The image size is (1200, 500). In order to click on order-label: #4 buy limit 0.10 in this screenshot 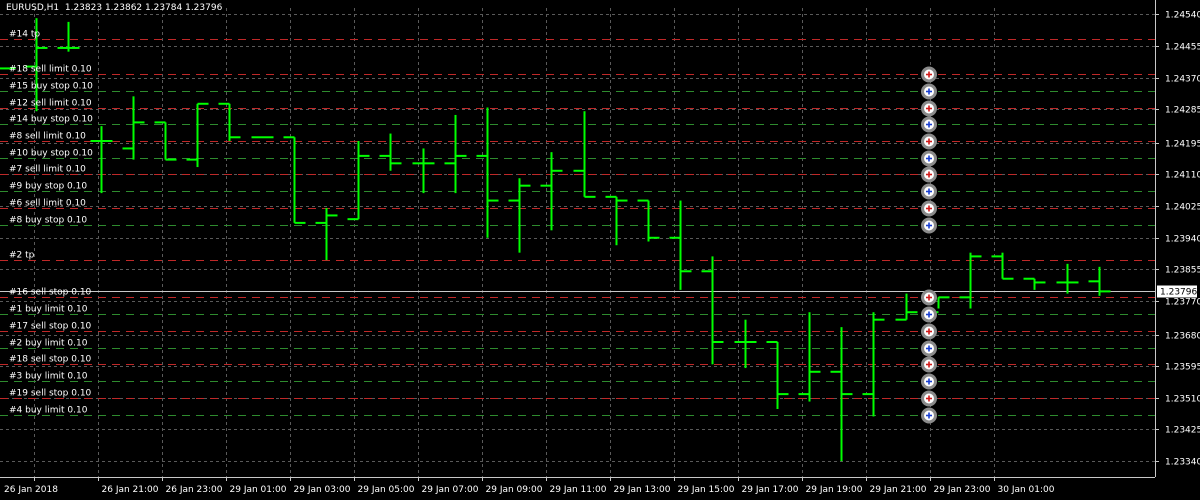, I will do `click(48, 411)`.